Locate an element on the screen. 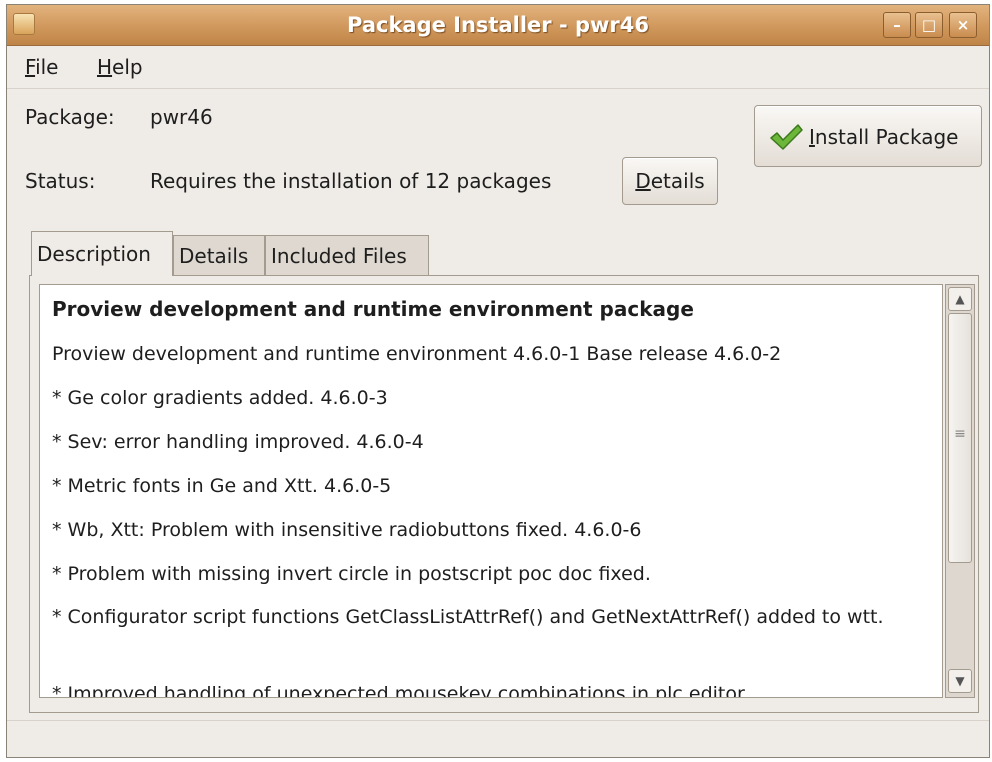 This screenshot has width=992, height=762. tab-description: Description is located at coordinates (102, 253).